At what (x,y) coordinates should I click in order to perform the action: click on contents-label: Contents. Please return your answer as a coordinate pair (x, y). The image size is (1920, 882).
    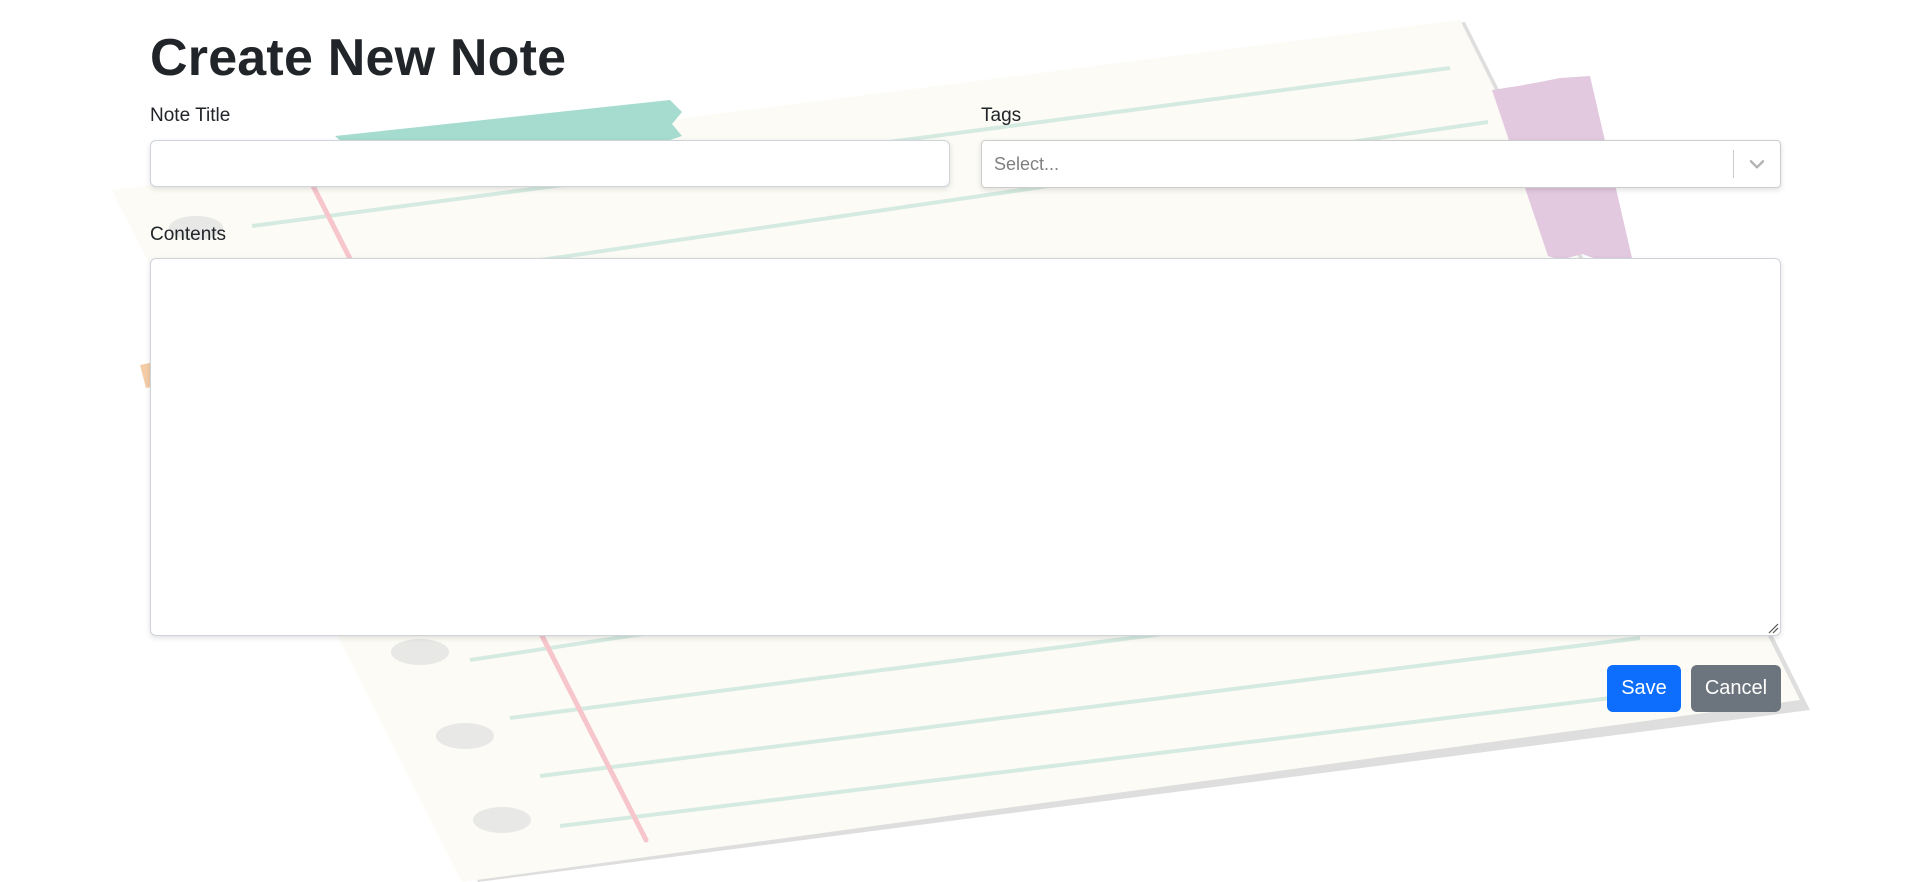
    Looking at the image, I should click on (188, 234).